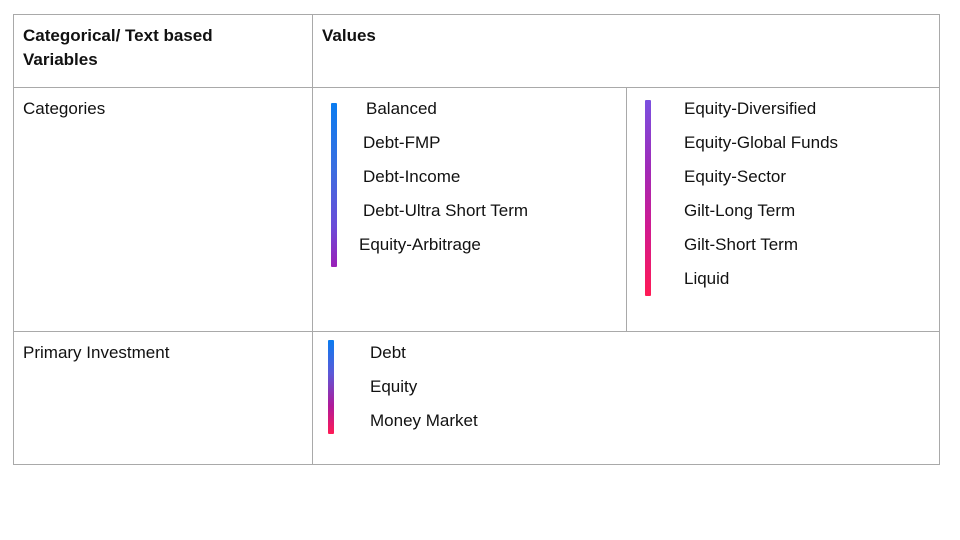 This screenshot has height=540, width=960. Describe the element at coordinates (735, 176) in the screenshot. I see `list-item: Equity-Sector` at that location.